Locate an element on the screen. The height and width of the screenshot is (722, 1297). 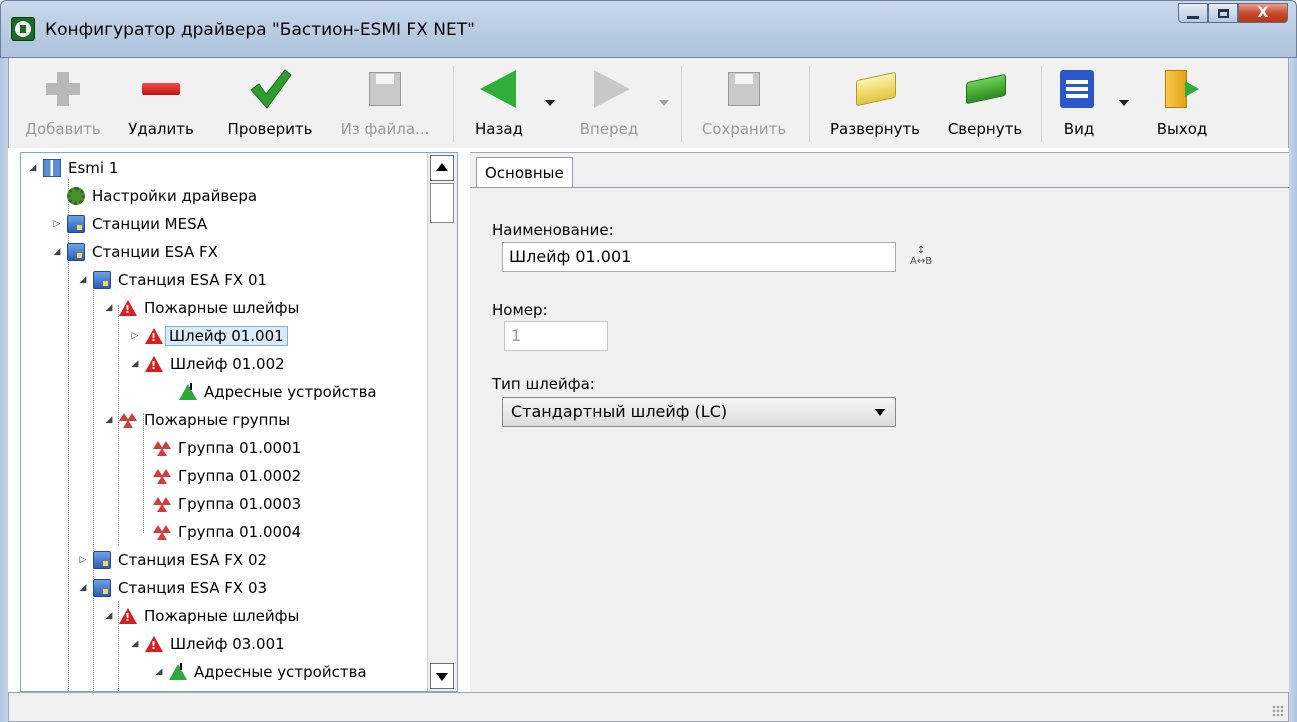
tree-item-fire-loops: ◢ Пожарные шлейфы is located at coordinates (201, 308).